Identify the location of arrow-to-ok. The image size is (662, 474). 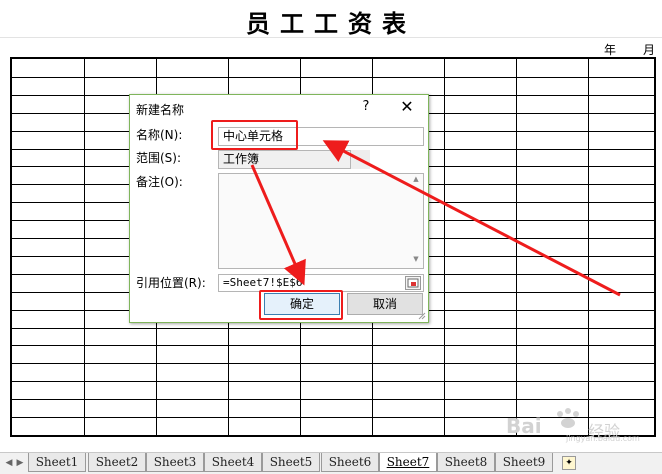
(278, 225).